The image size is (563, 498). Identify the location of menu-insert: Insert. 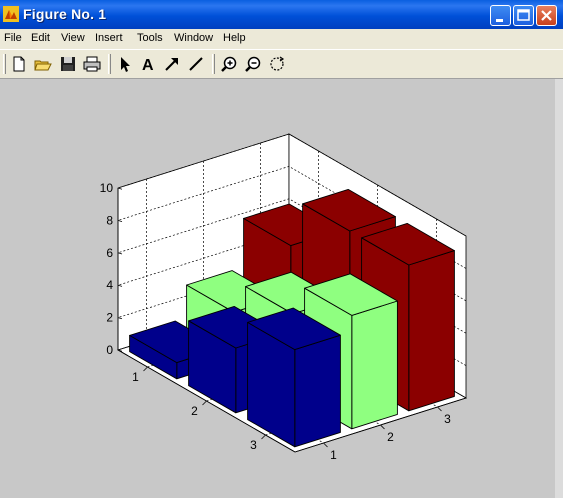
(109, 38).